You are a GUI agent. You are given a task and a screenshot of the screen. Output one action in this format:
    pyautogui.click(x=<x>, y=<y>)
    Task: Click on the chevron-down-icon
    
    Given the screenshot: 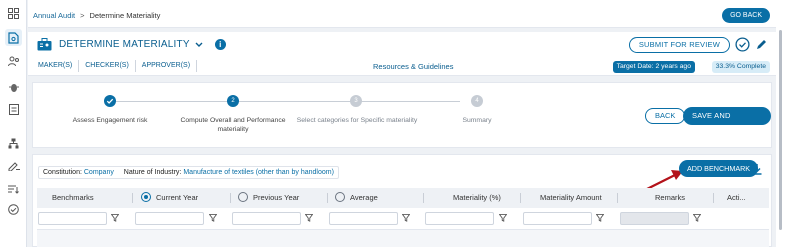 What is the action you would take?
    pyautogui.click(x=199, y=45)
    